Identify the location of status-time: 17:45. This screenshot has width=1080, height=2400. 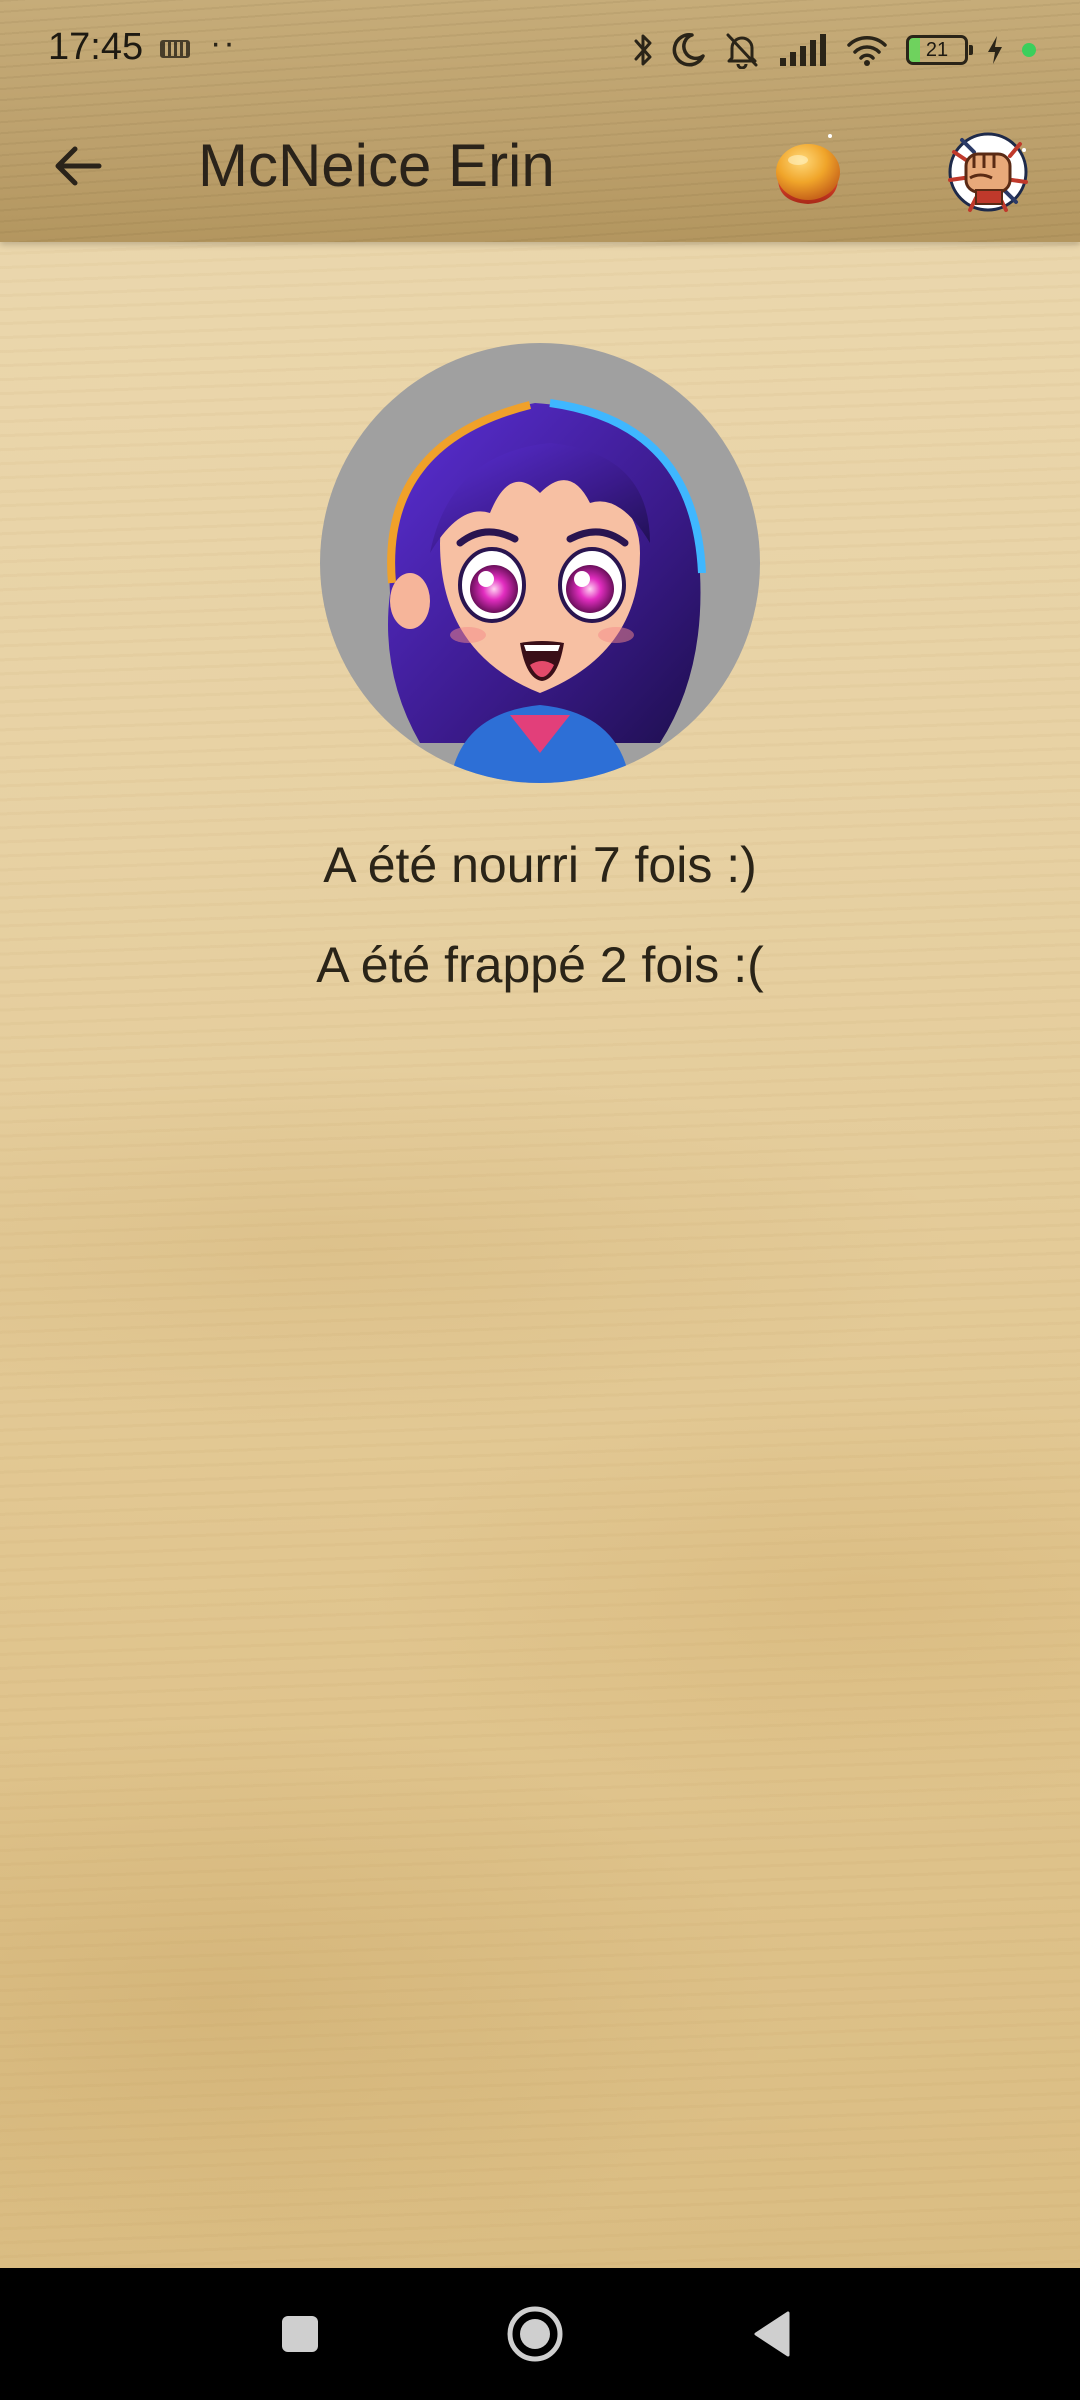
(96, 47).